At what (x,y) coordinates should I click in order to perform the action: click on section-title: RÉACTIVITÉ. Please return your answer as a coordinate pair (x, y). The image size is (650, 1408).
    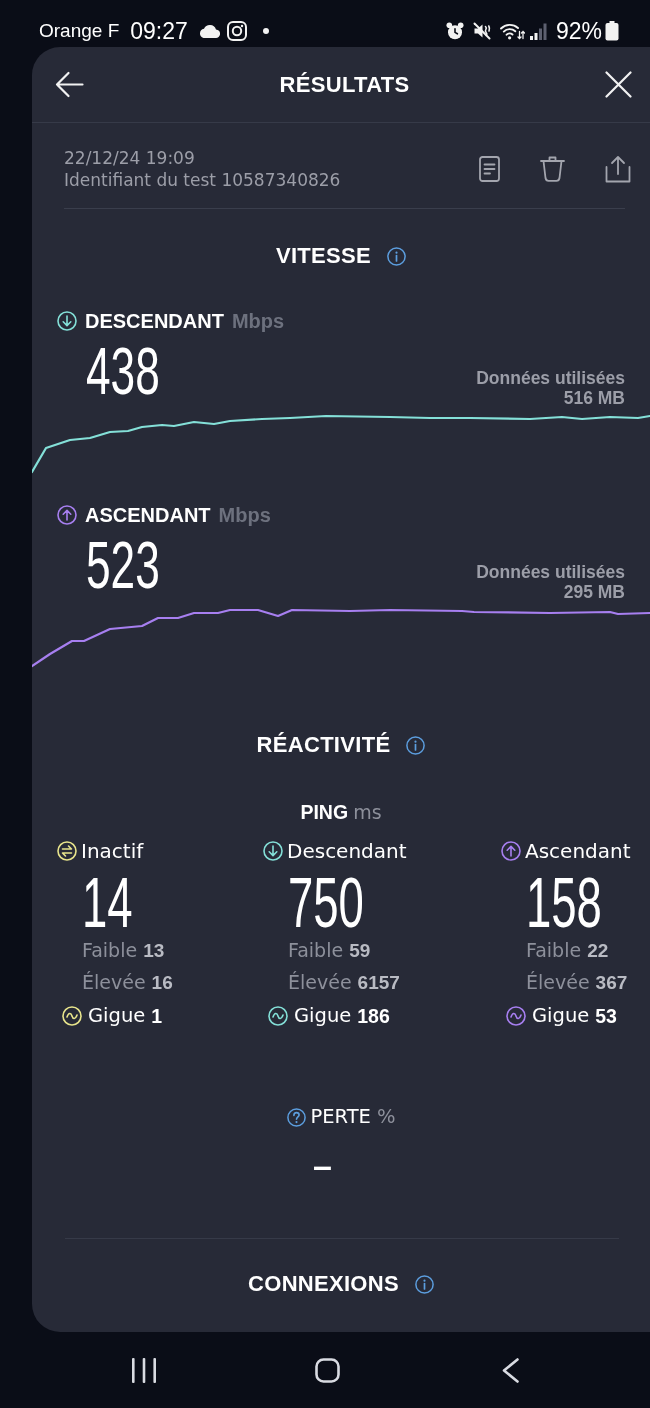
    Looking at the image, I should click on (323, 745).